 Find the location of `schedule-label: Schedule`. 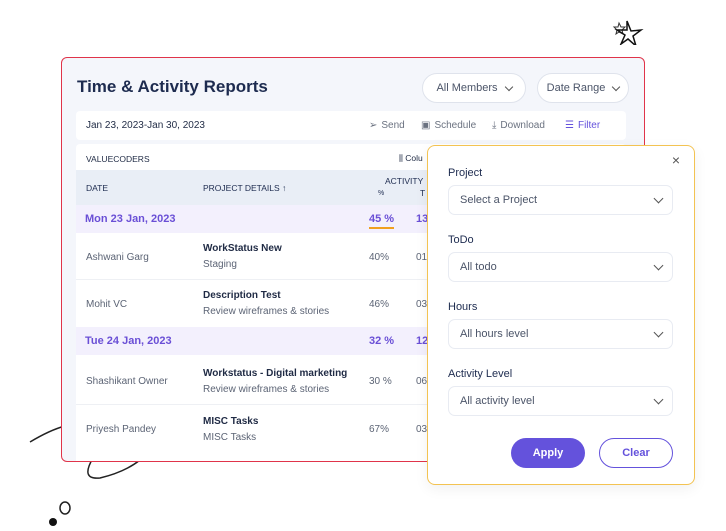

schedule-label: Schedule is located at coordinates (455, 125).